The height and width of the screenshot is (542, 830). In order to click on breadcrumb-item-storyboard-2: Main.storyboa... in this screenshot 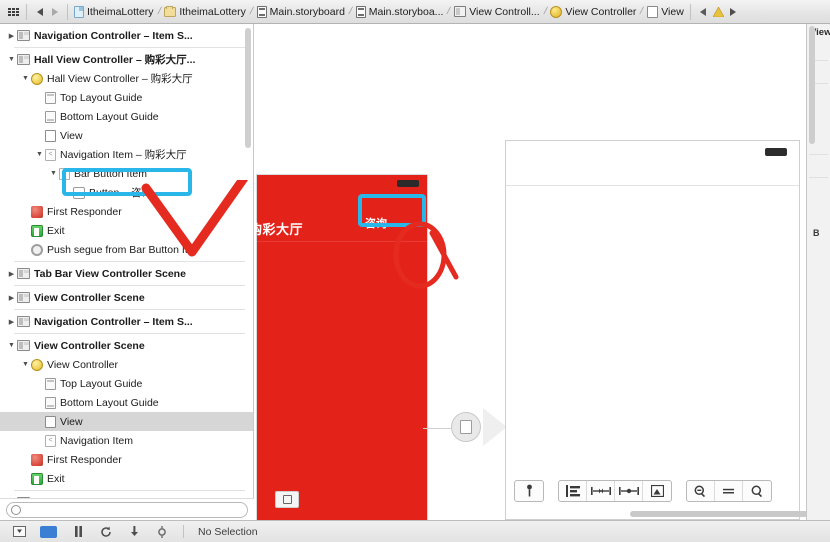, I will do `click(400, 11)`.